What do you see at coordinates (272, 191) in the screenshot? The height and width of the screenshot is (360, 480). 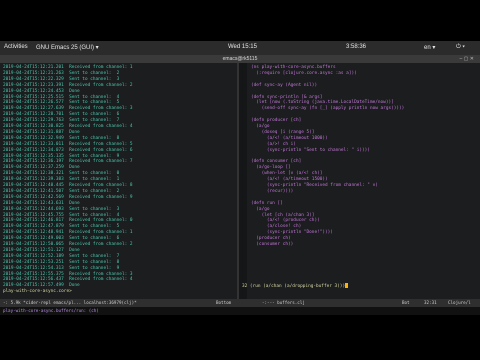 I see `source-code-line: (recur))))` at bounding box center [272, 191].